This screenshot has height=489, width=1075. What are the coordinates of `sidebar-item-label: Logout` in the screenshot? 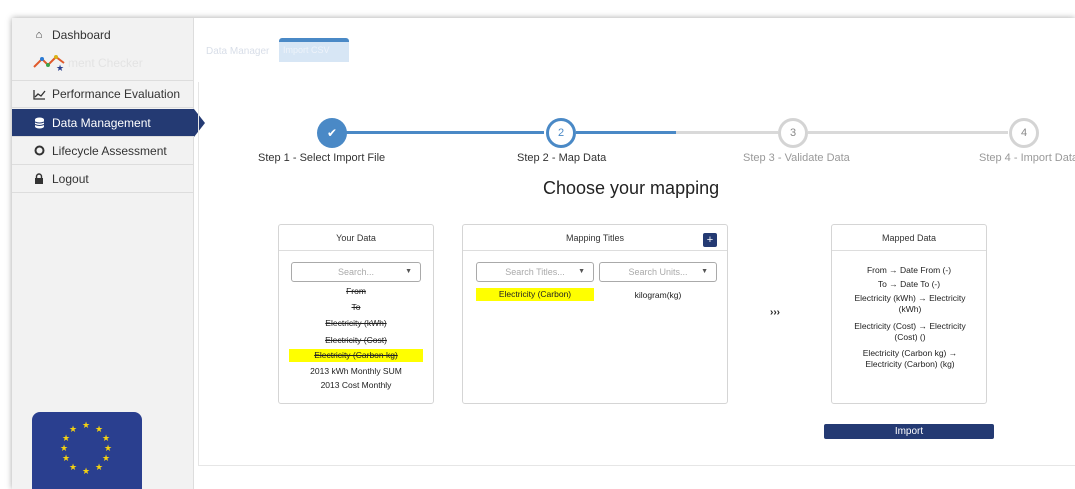 It's located at (70, 178).